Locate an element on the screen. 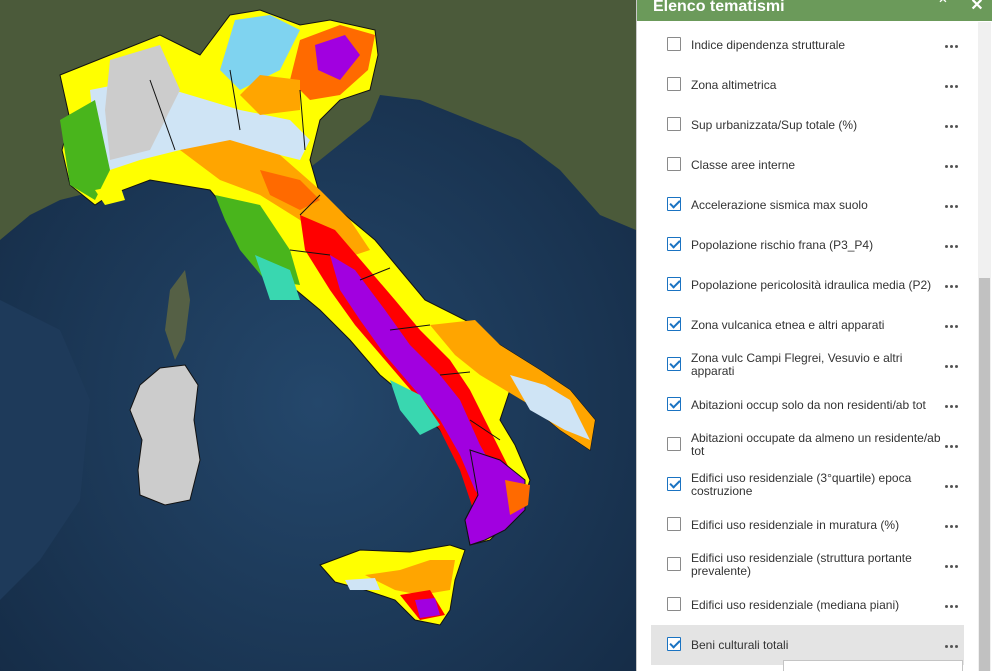 The height and width of the screenshot is (671, 992). panel-title: Elenco tematismi is located at coordinates (719, 7).